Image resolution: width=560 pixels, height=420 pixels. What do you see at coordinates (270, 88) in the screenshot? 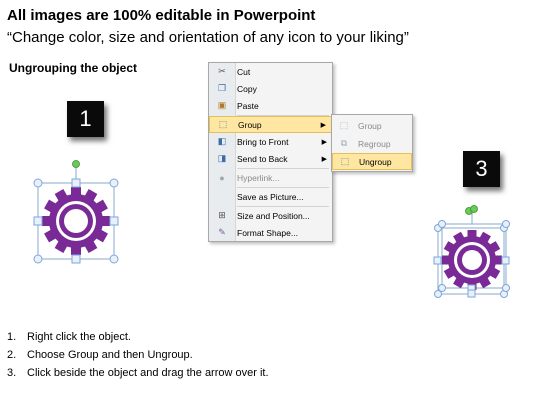
I see `menu-item-copy: ❐ Copy` at bounding box center [270, 88].